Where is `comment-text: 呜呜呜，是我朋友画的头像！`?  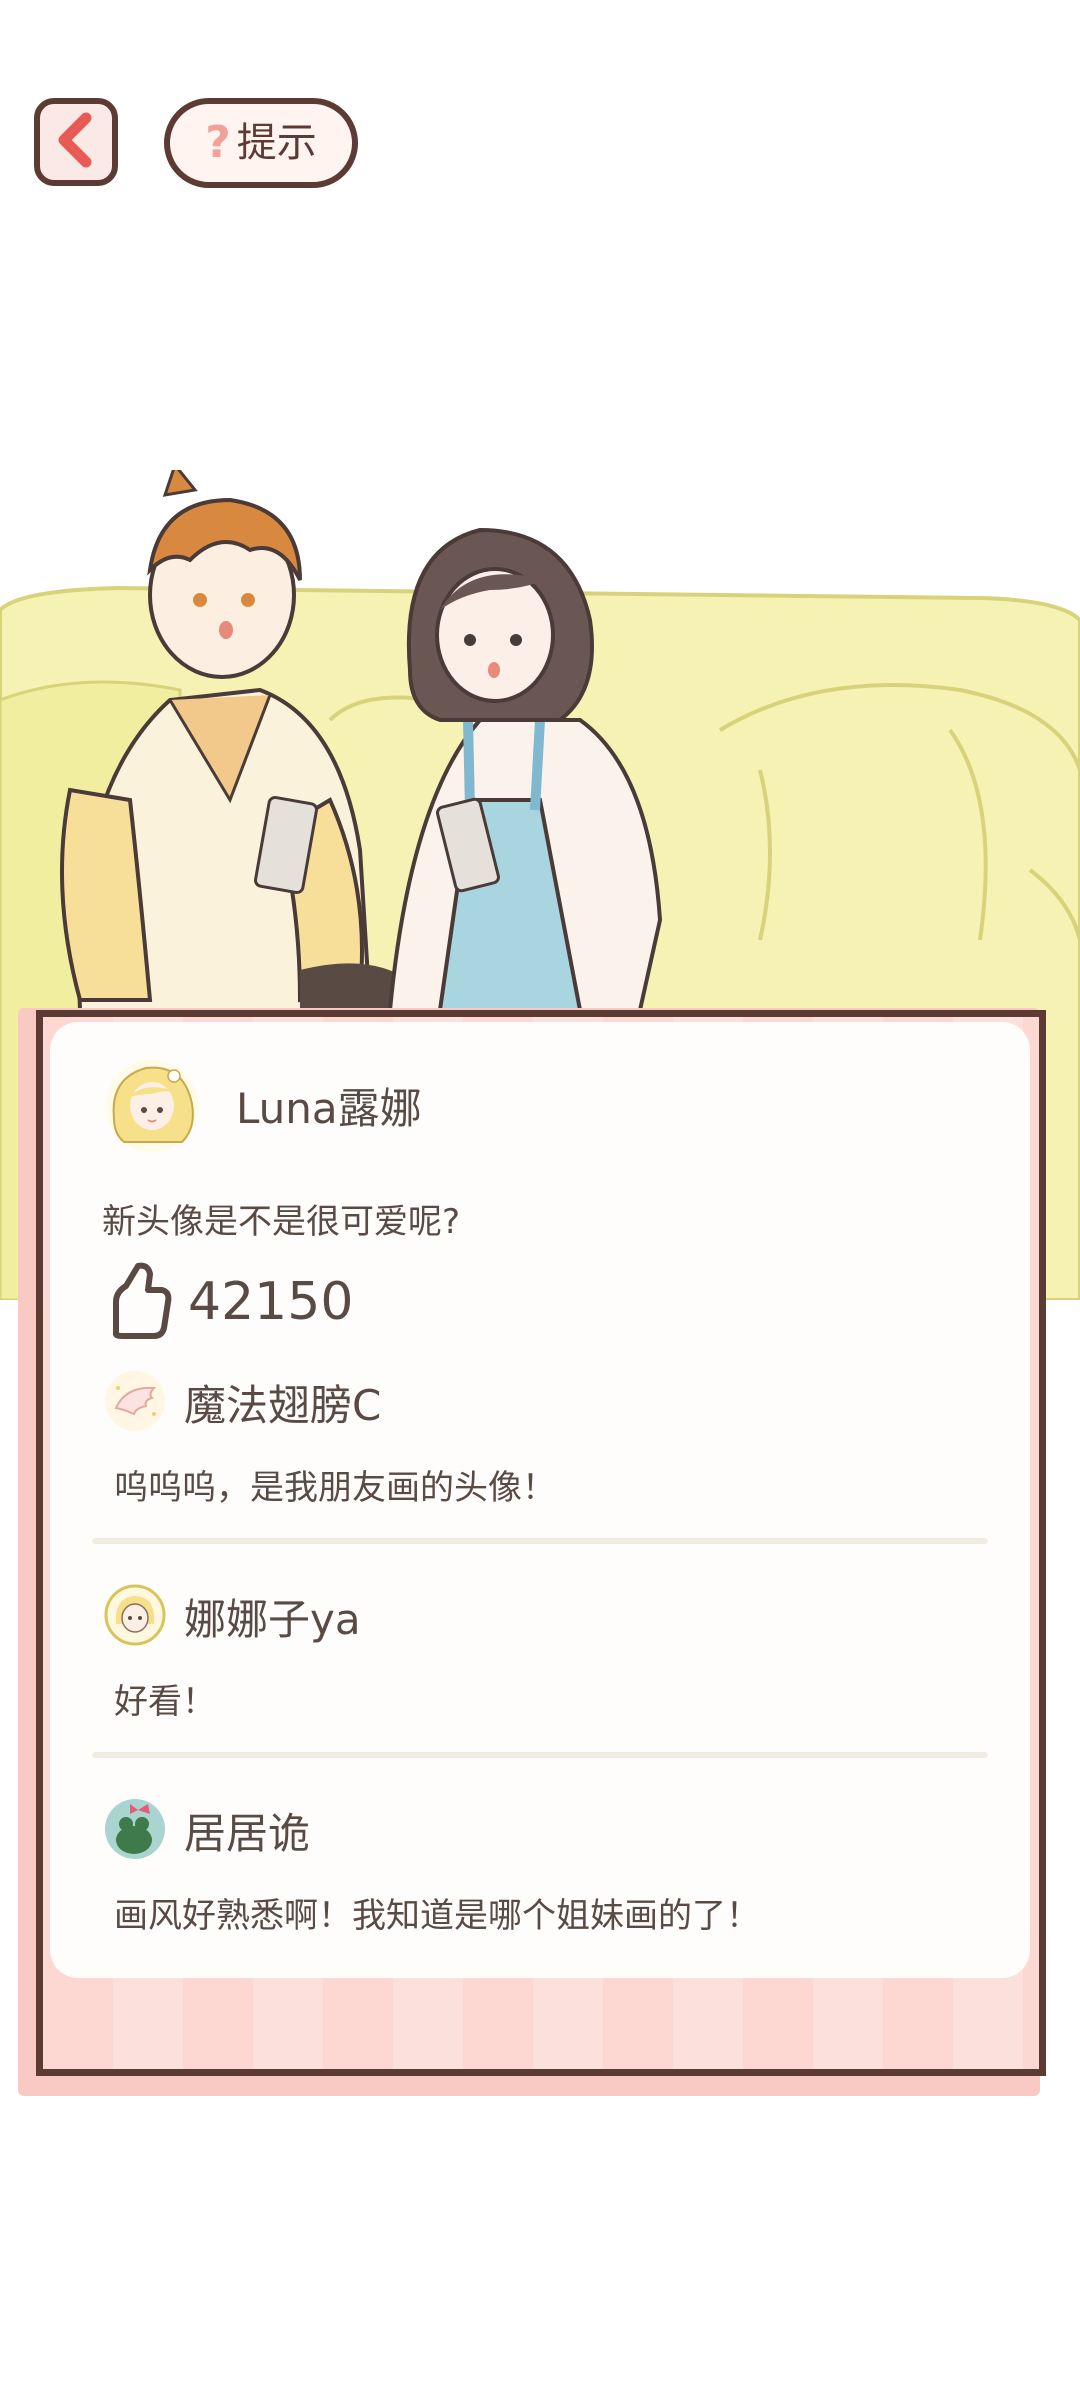
comment-text: 呜呜呜，是我朋友画的头像！ is located at coordinates (335, 1488).